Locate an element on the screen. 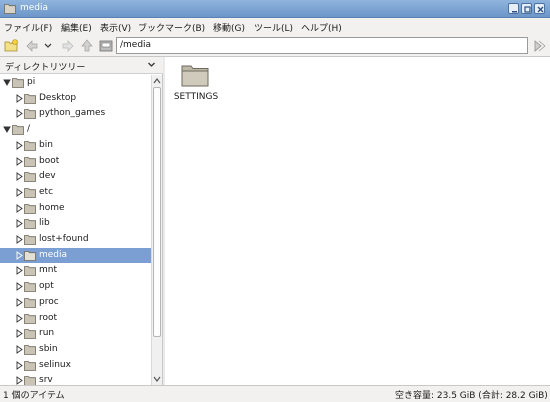 The width and height of the screenshot is (550, 402). menu-tools: ツール(L) is located at coordinates (273, 27).